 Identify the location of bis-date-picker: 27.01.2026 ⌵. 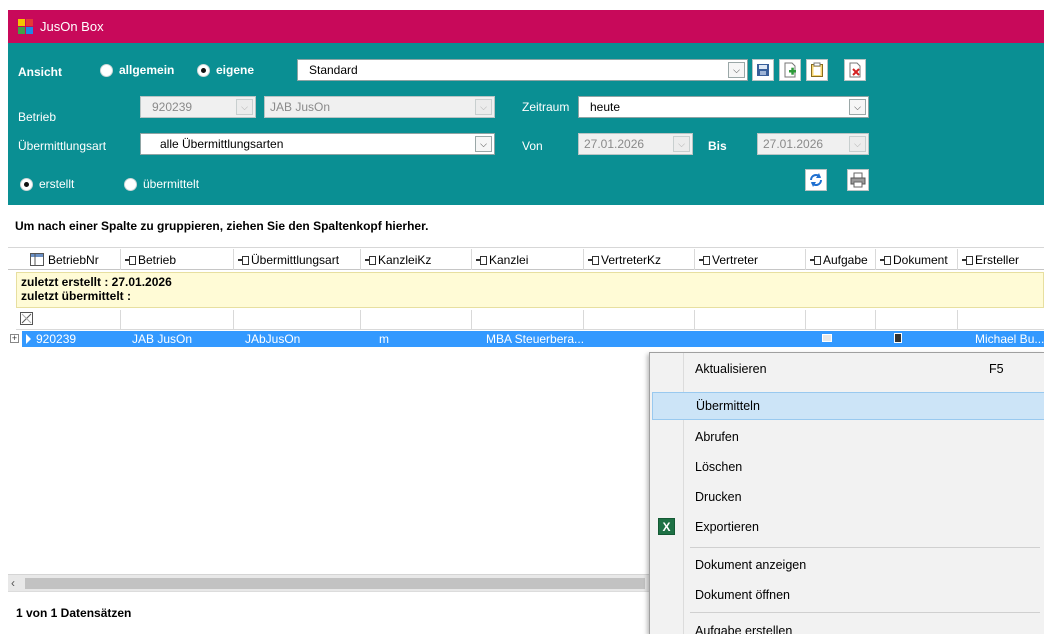
(813, 144).